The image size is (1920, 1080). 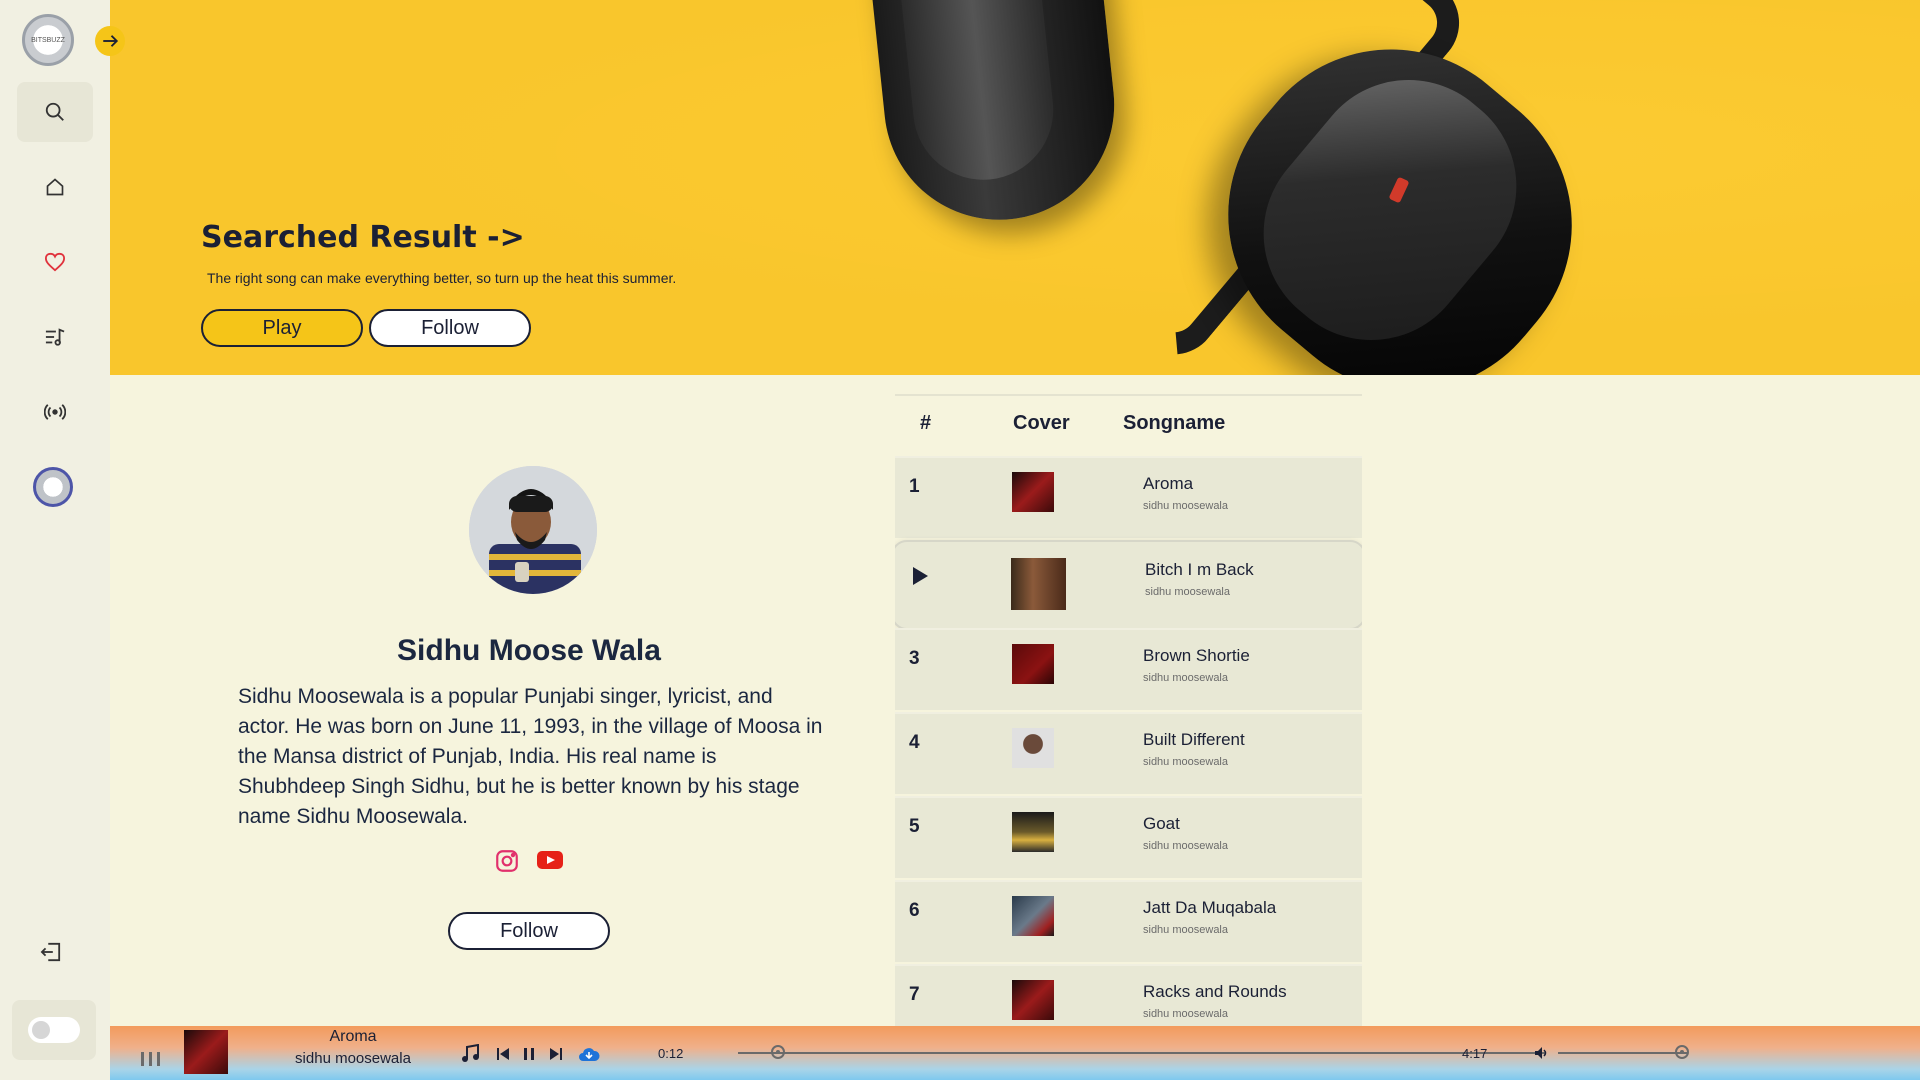 What do you see at coordinates (1128, 995) in the screenshot?
I see `table-row: 7 Racks and Rounds sidhu moosewala` at bounding box center [1128, 995].